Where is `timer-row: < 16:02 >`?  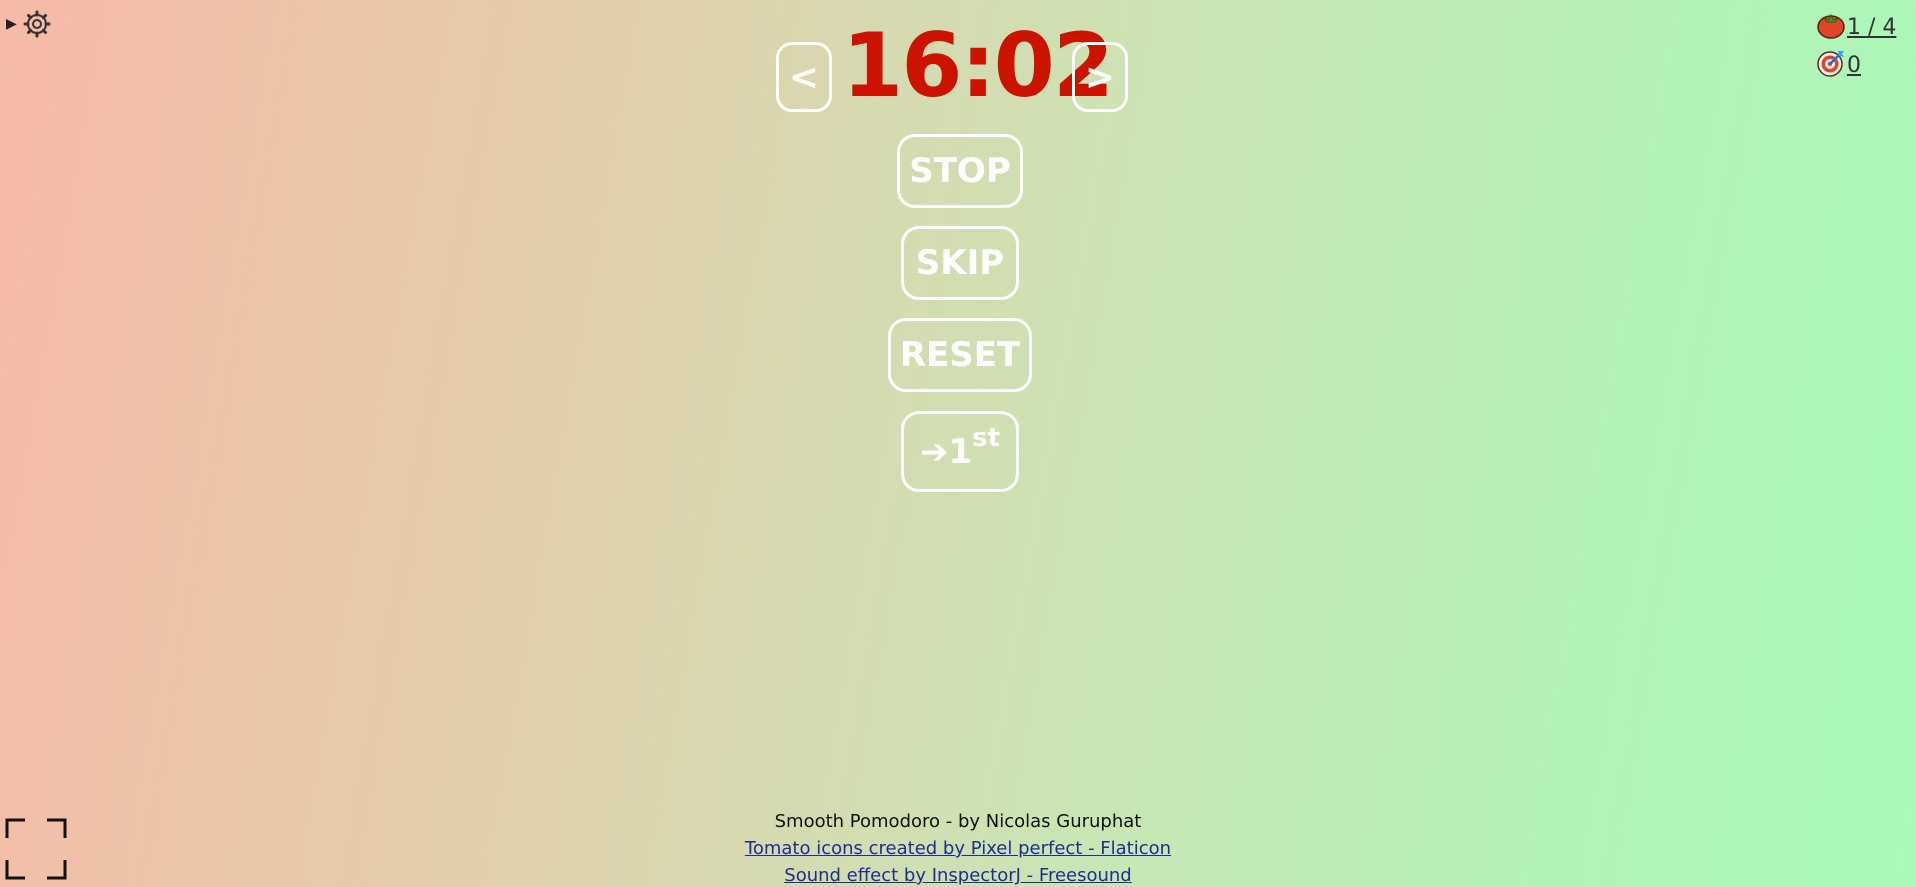 timer-row: < 16:02 > is located at coordinates (952, 66).